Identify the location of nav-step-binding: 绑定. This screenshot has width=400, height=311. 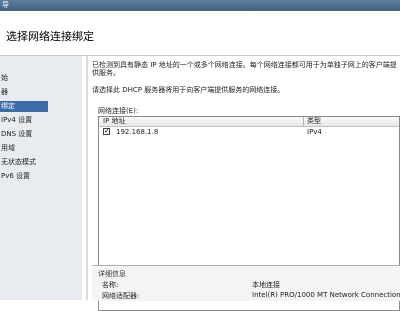
(24, 106).